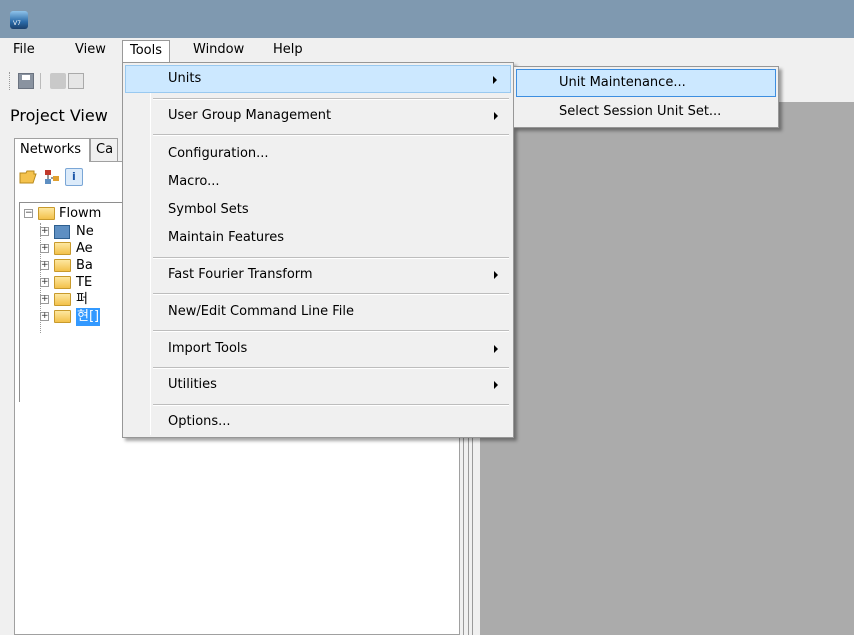 Image resolution: width=854 pixels, height=635 pixels. What do you see at coordinates (146, 51) in the screenshot?
I see `menu-tools: Tools` at bounding box center [146, 51].